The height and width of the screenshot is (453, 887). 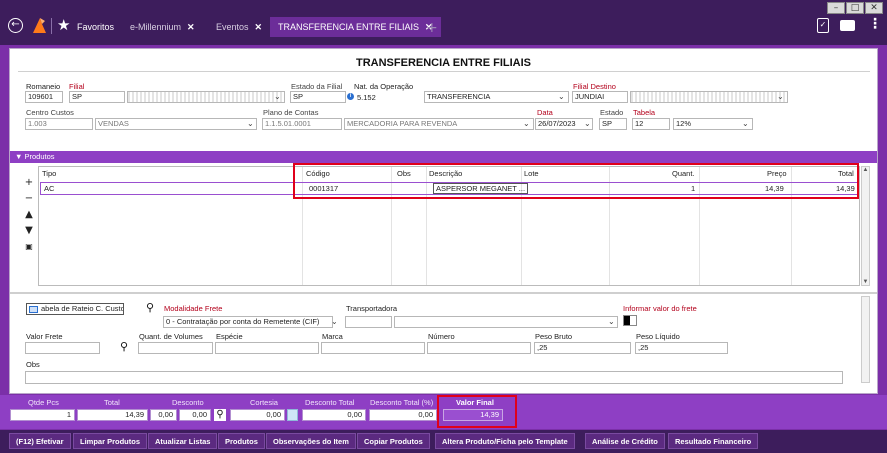 I want to click on nat-operacao-field: TRANSFERENCIA, so click(x=496, y=97).